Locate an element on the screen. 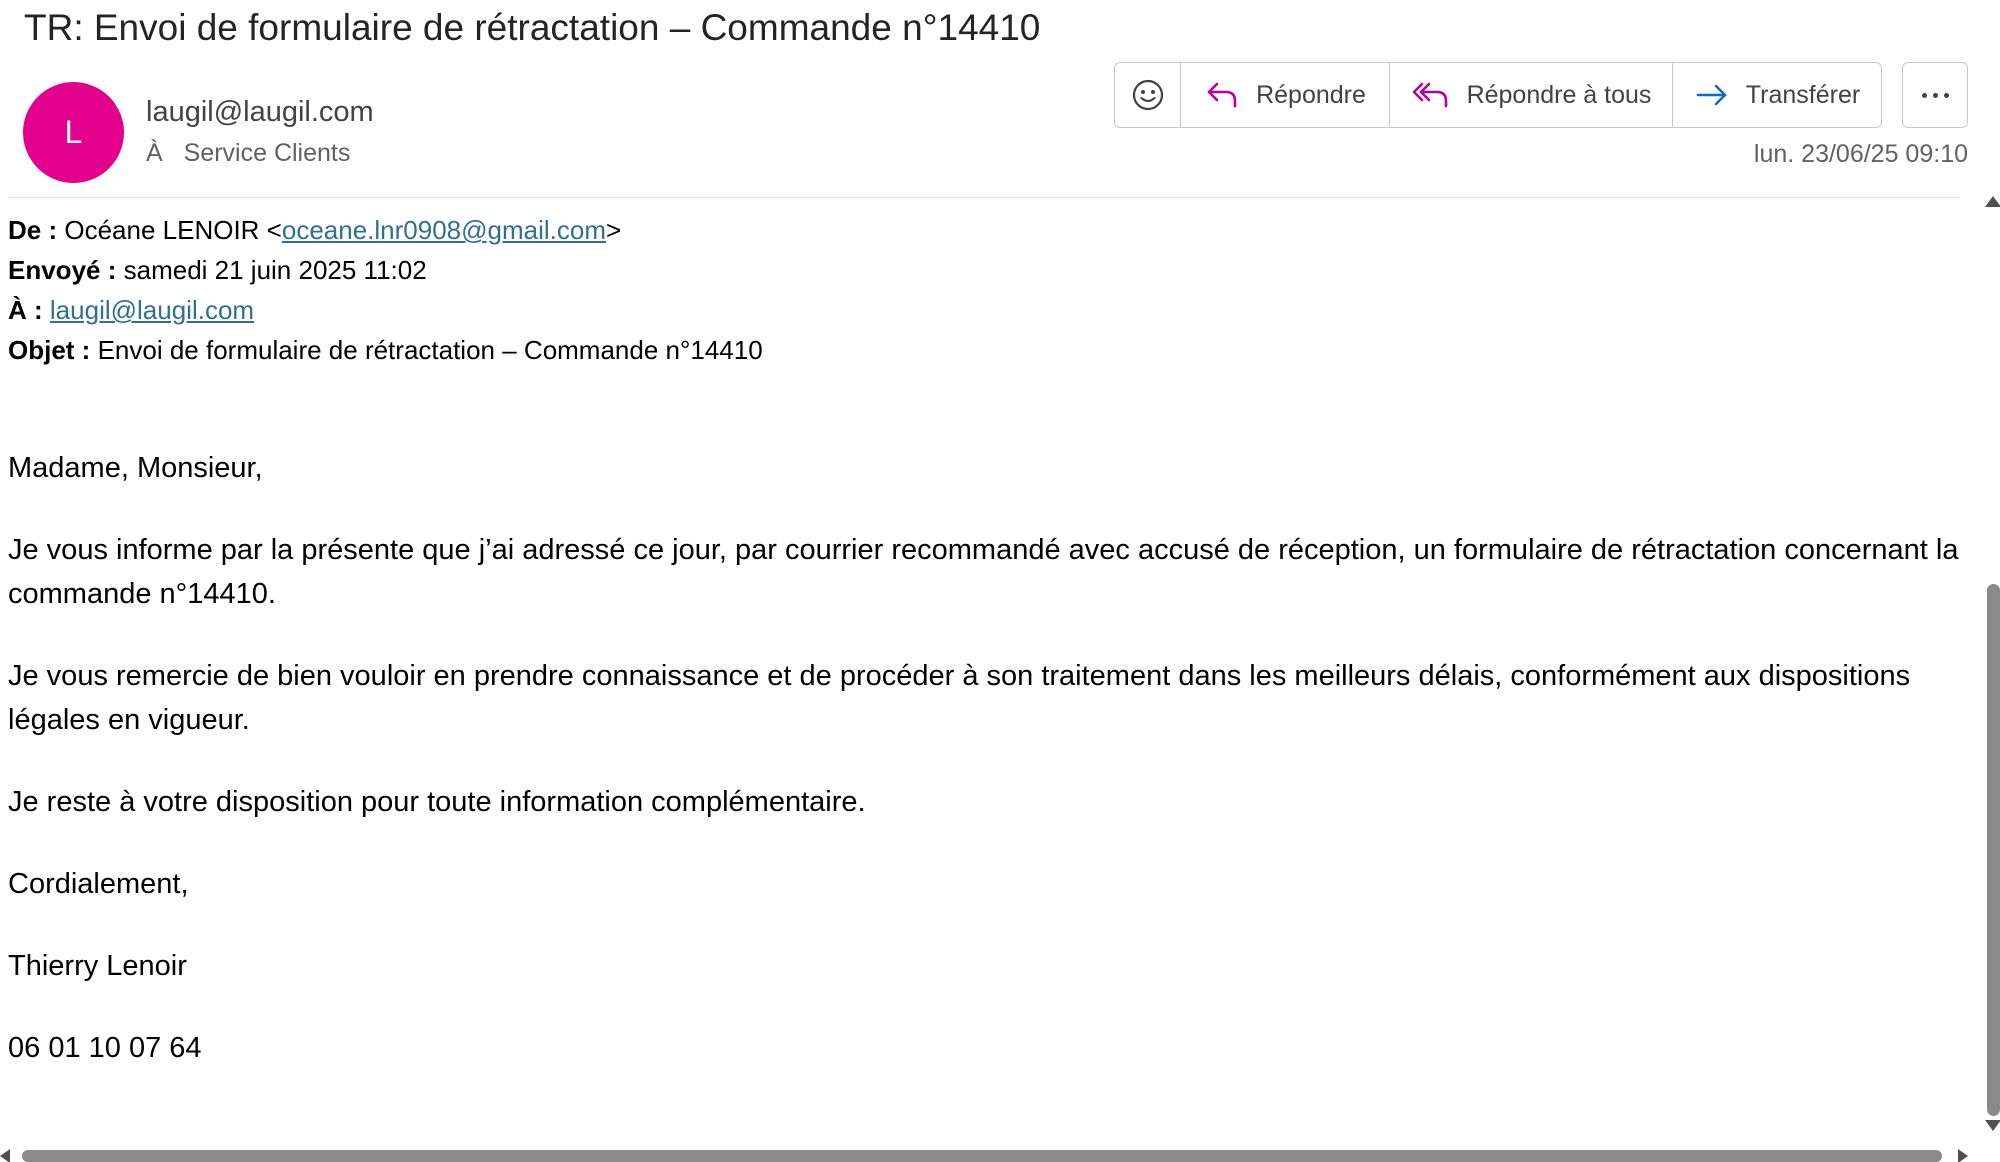 The width and height of the screenshot is (2000, 1162). reply-all-button: Répondre à tous is located at coordinates (1531, 95).